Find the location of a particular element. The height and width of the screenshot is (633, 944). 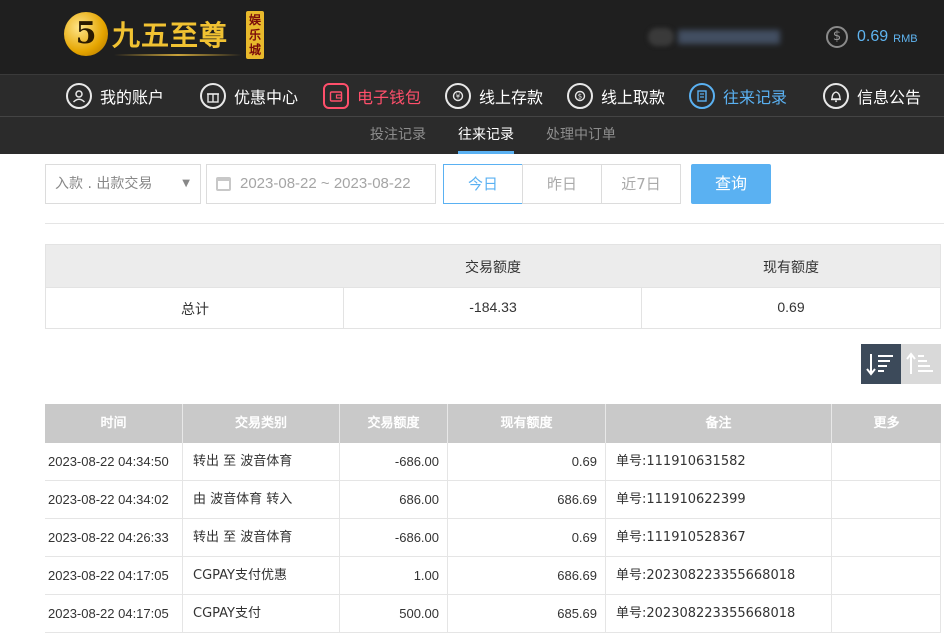

nav-my-account: 我的账户 is located at coordinates (115, 96).